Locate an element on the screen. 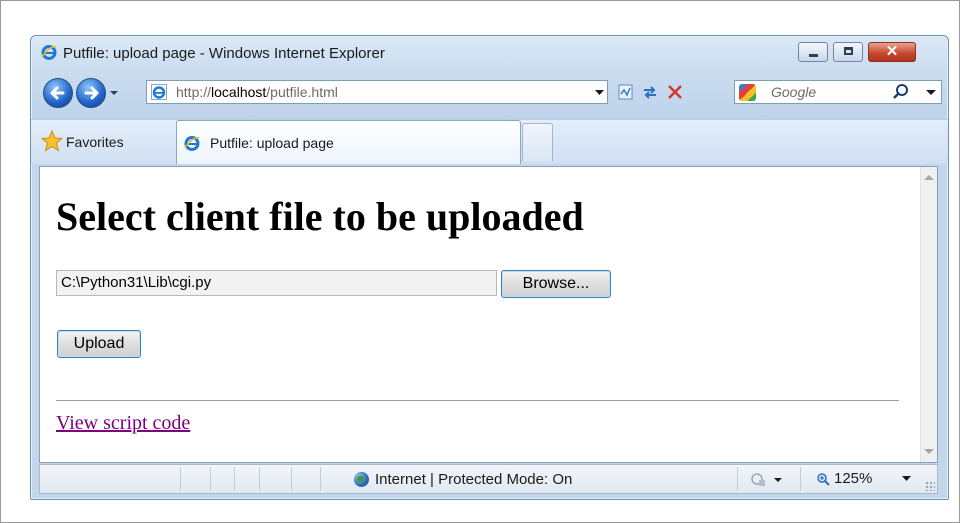  address-dropdown-icon is located at coordinates (599, 93).